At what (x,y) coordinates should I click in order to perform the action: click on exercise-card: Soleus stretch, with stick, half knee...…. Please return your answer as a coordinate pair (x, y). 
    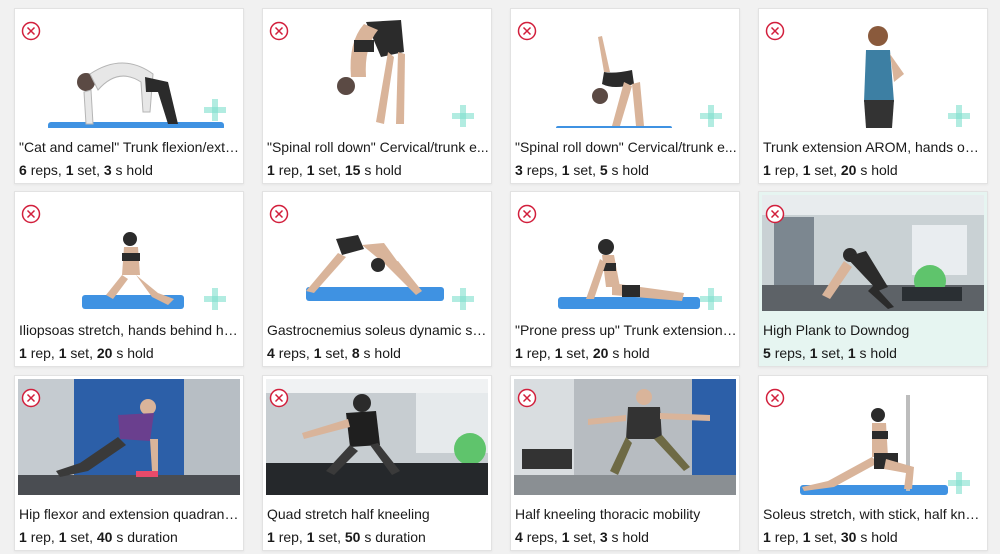
    Looking at the image, I should click on (873, 463).